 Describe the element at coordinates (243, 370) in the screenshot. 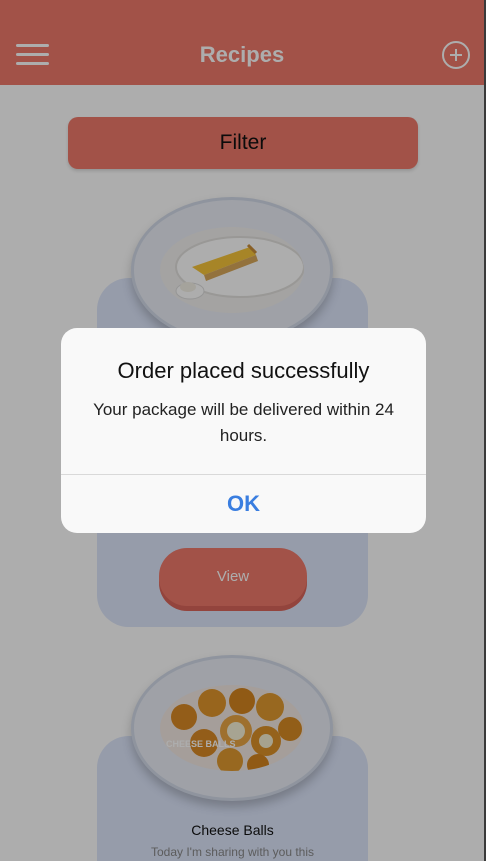

I see `alert-title: Order placed successfully` at that location.